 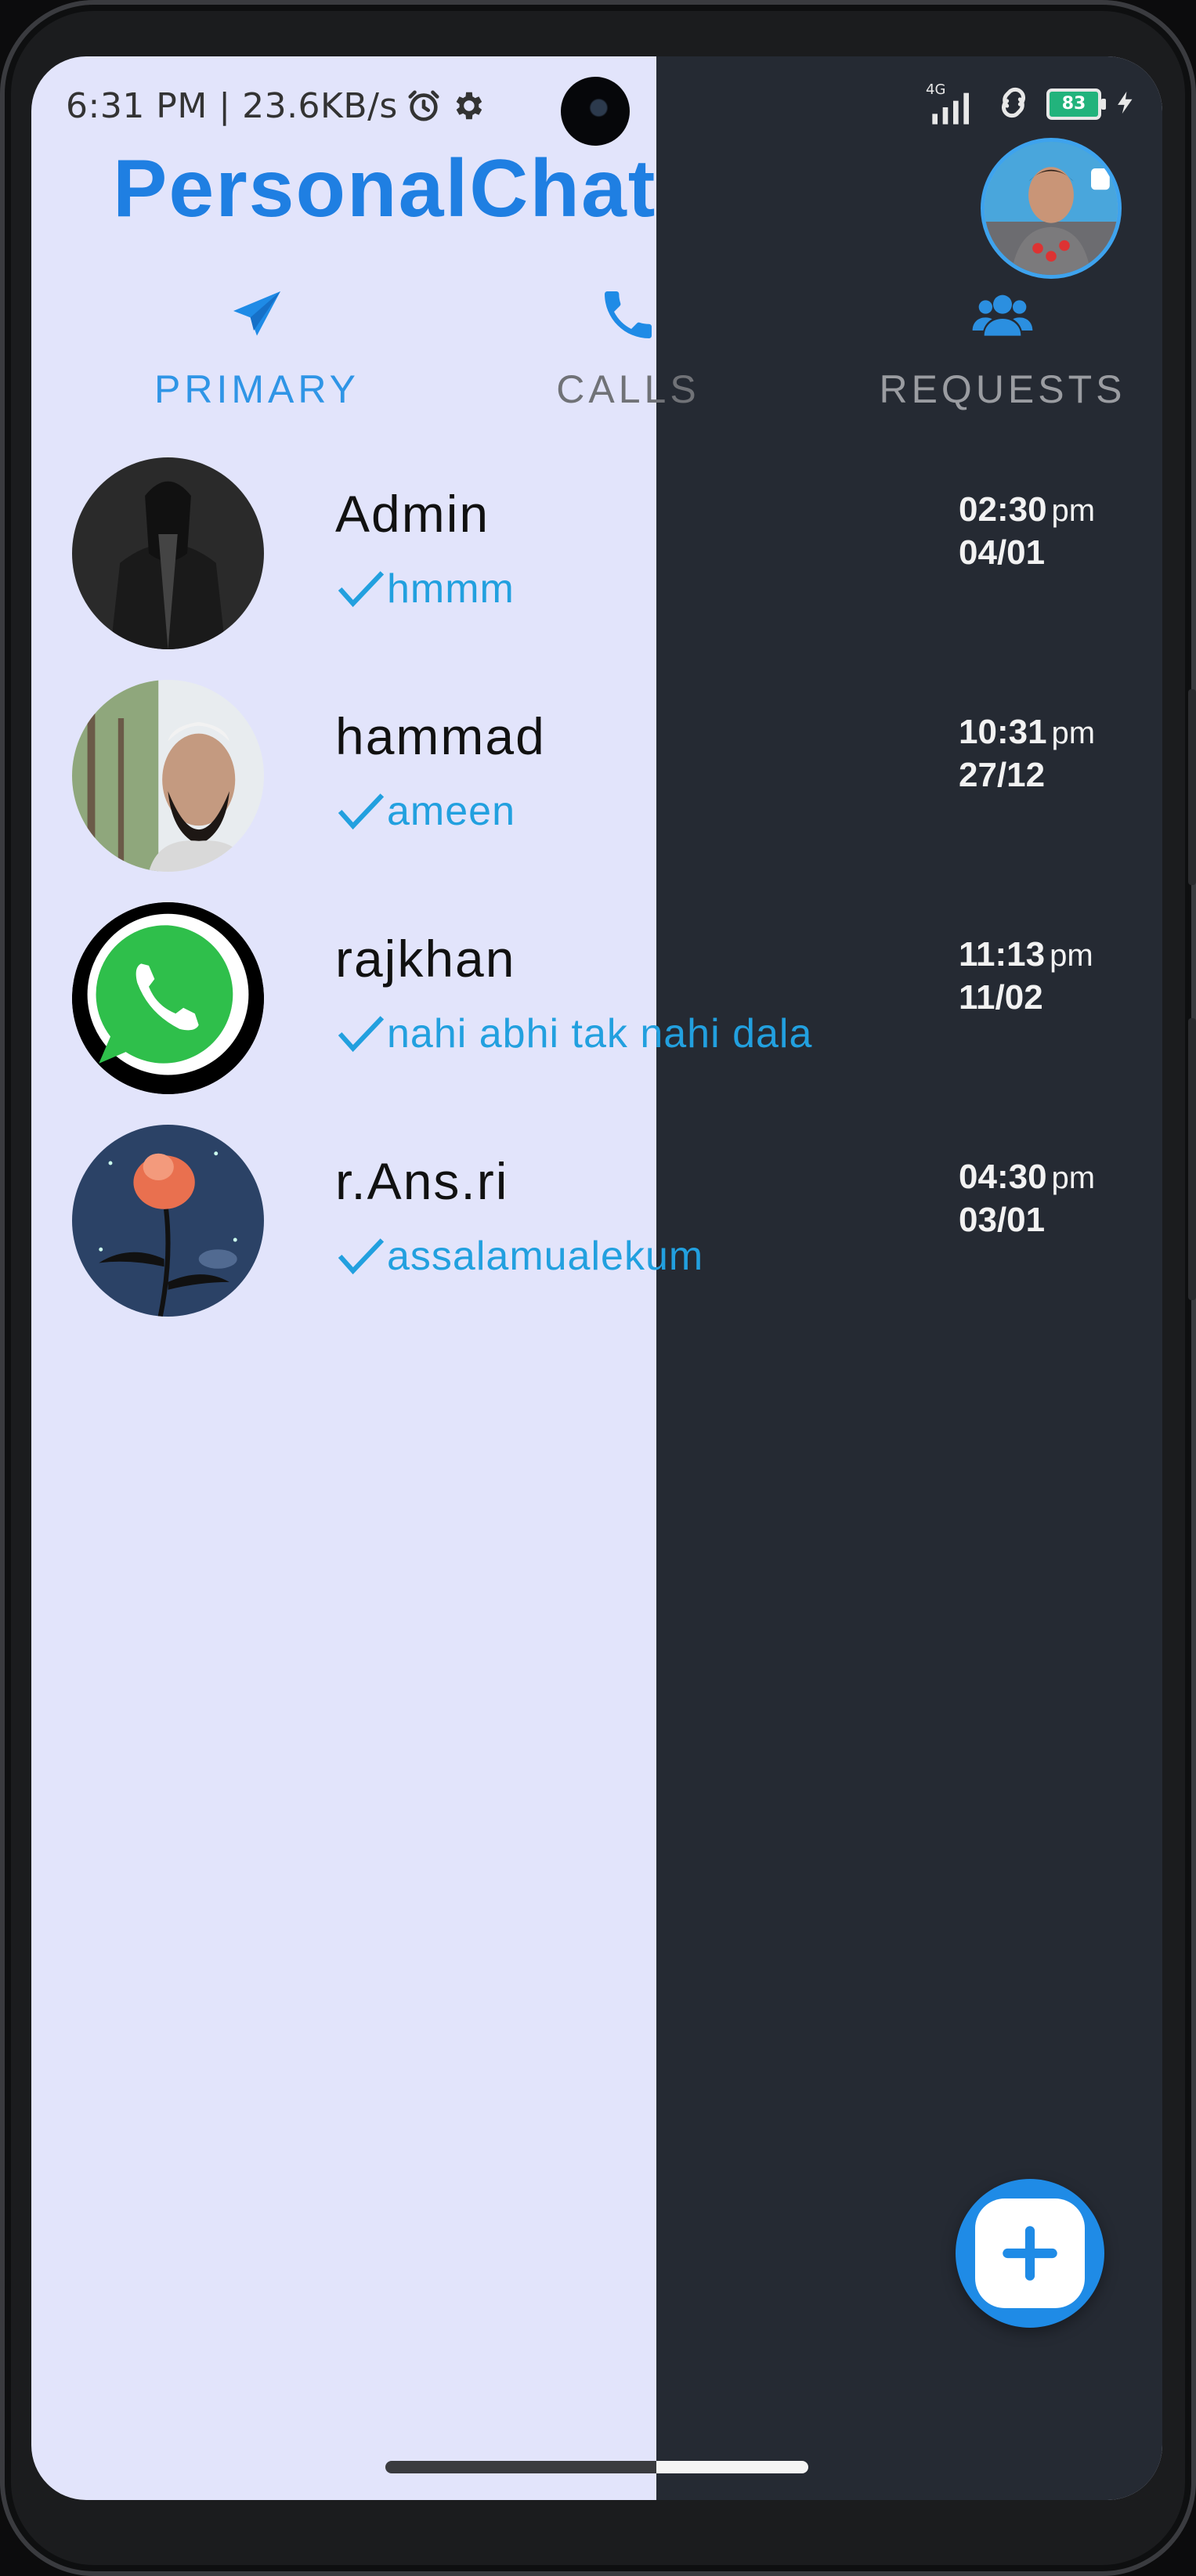 What do you see at coordinates (1002, 552) in the screenshot?
I see `chat-date: 04/01` at bounding box center [1002, 552].